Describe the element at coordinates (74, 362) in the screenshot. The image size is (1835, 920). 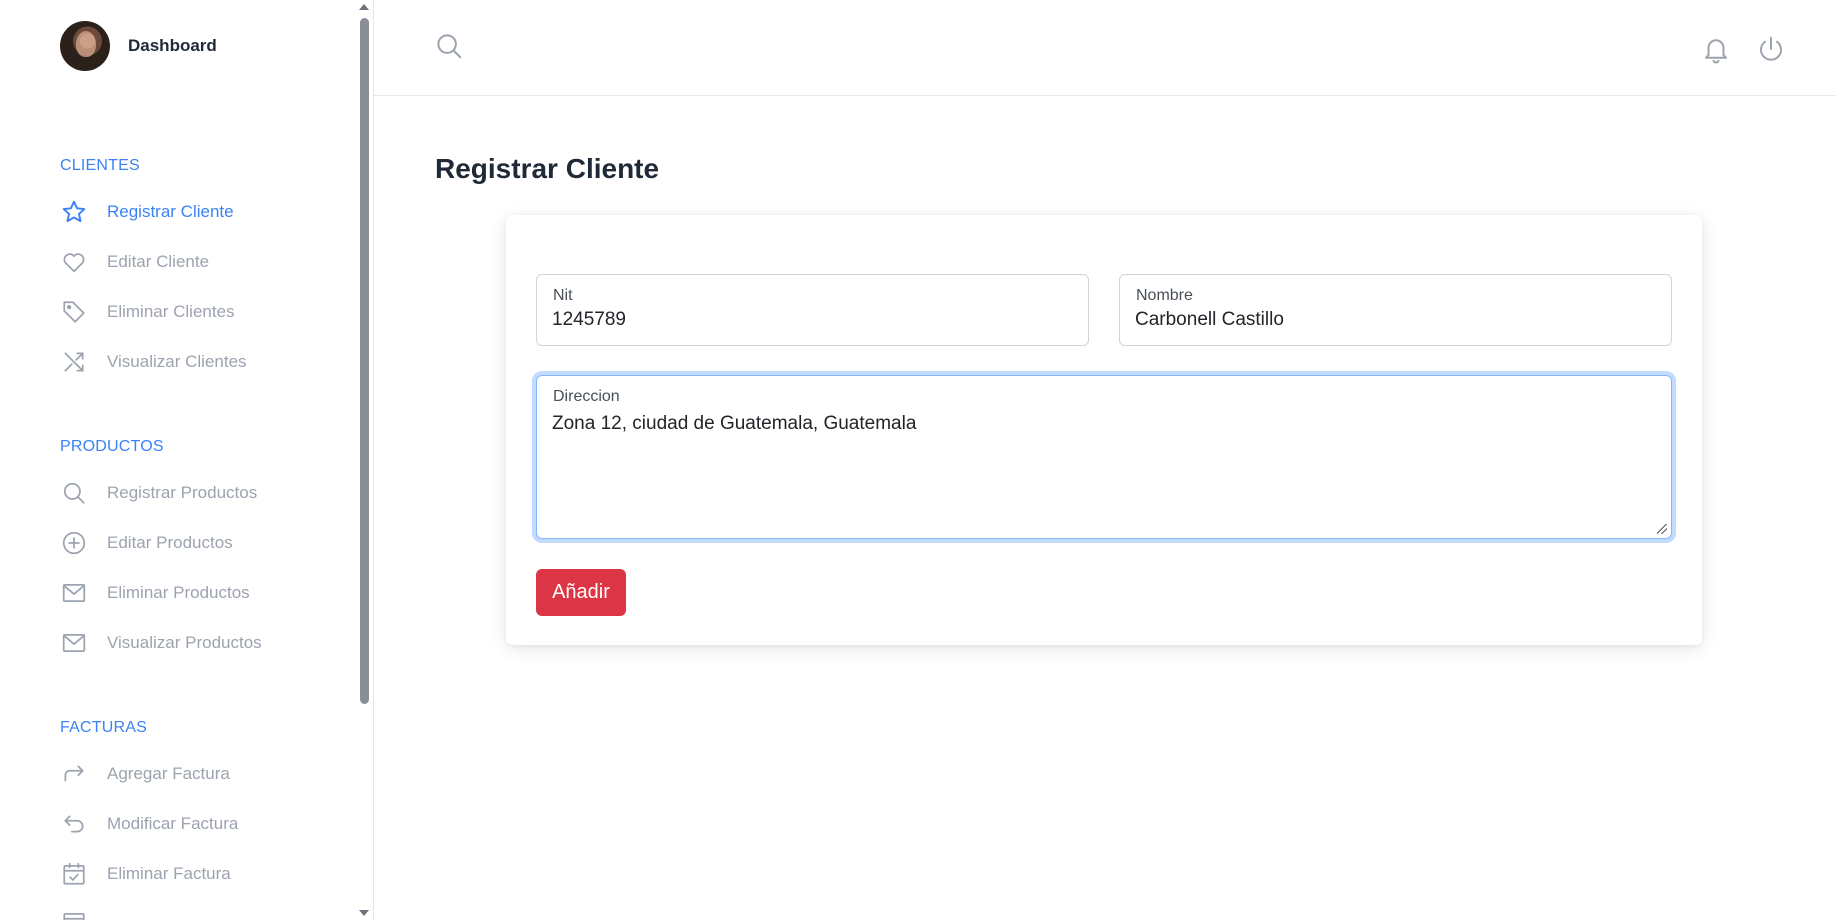
I see `shuffle-icon` at that location.